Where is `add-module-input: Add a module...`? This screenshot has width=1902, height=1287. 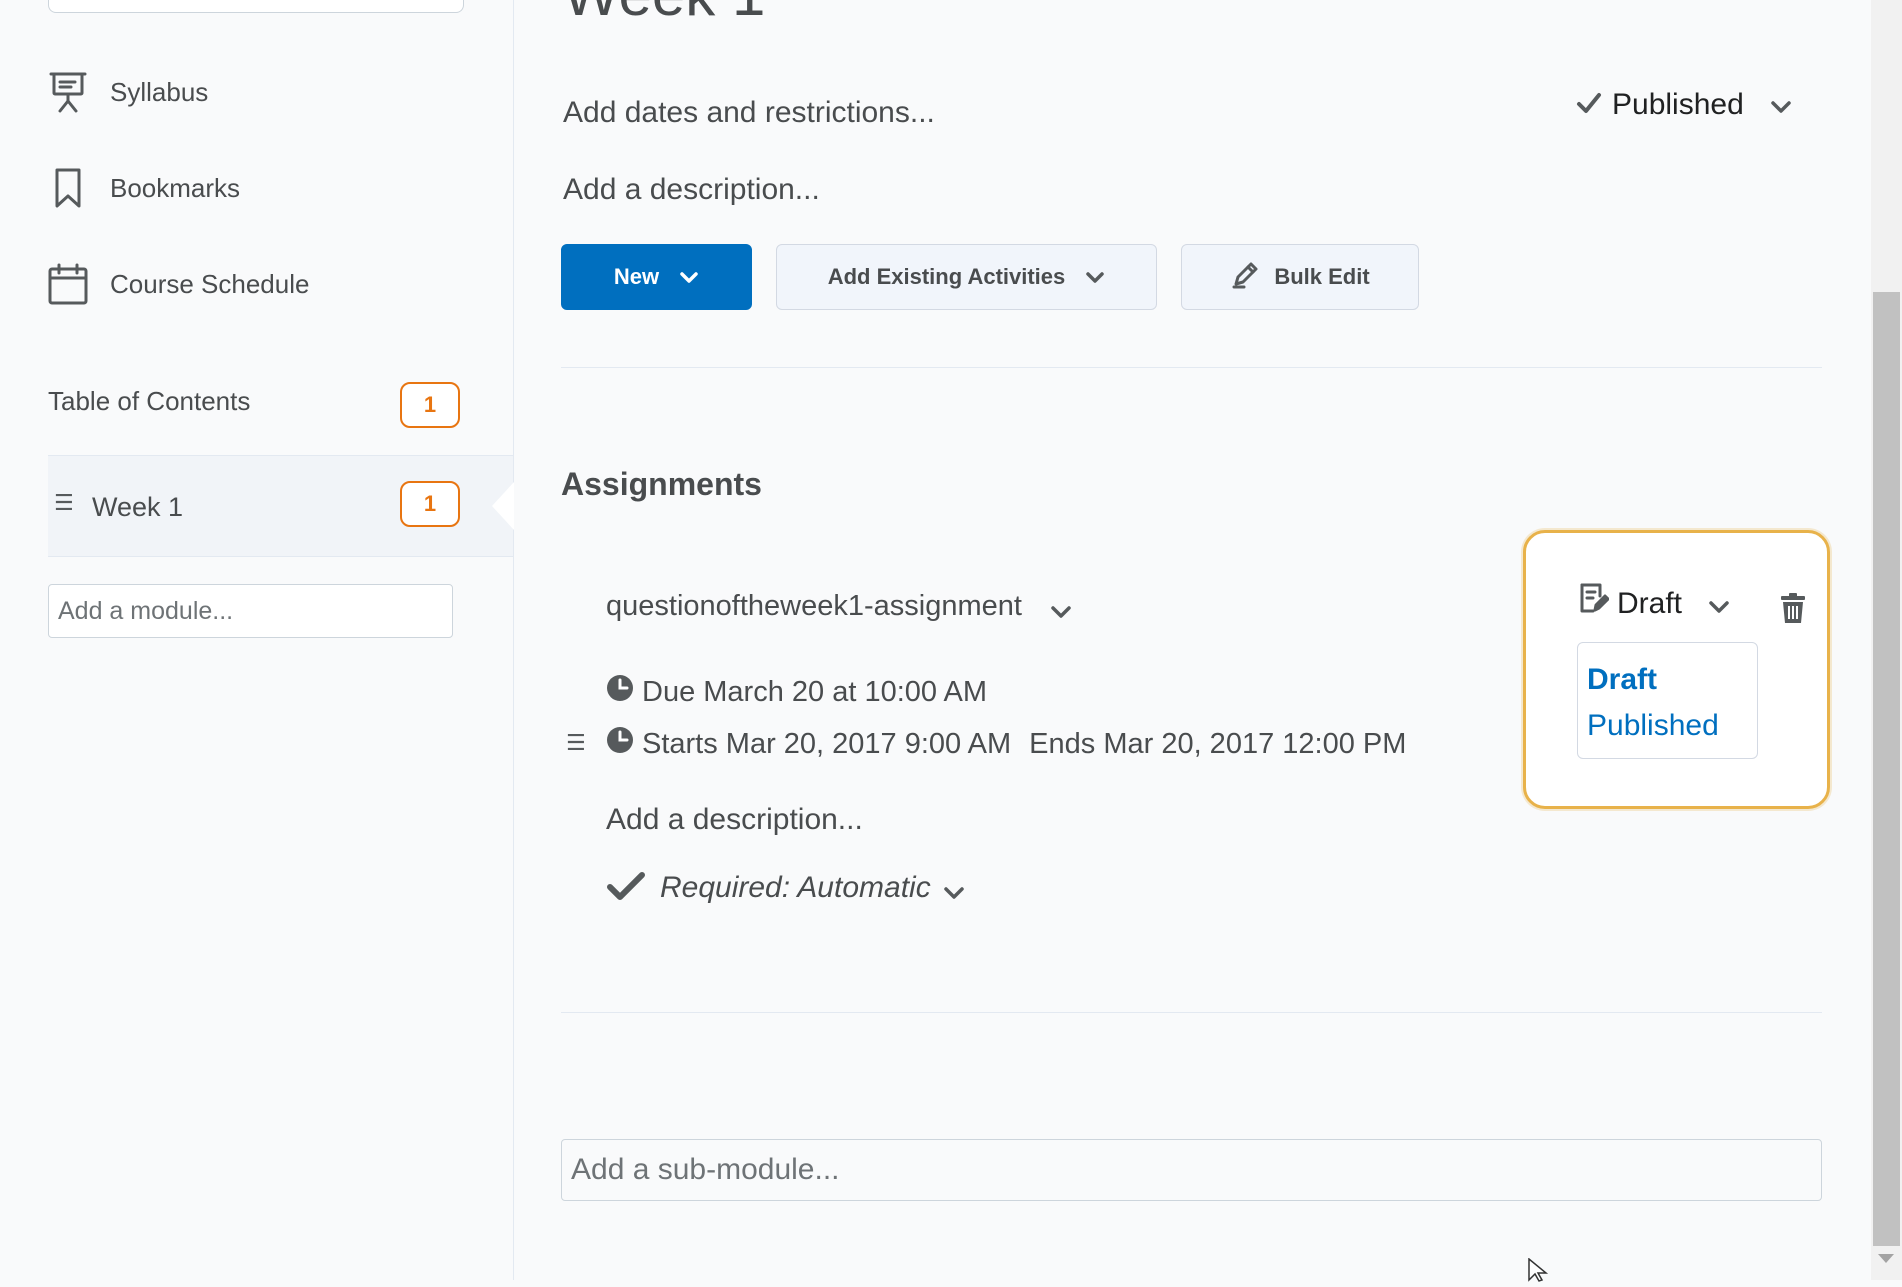 add-module-input: Add a module... is located at coordinates (250, 611).